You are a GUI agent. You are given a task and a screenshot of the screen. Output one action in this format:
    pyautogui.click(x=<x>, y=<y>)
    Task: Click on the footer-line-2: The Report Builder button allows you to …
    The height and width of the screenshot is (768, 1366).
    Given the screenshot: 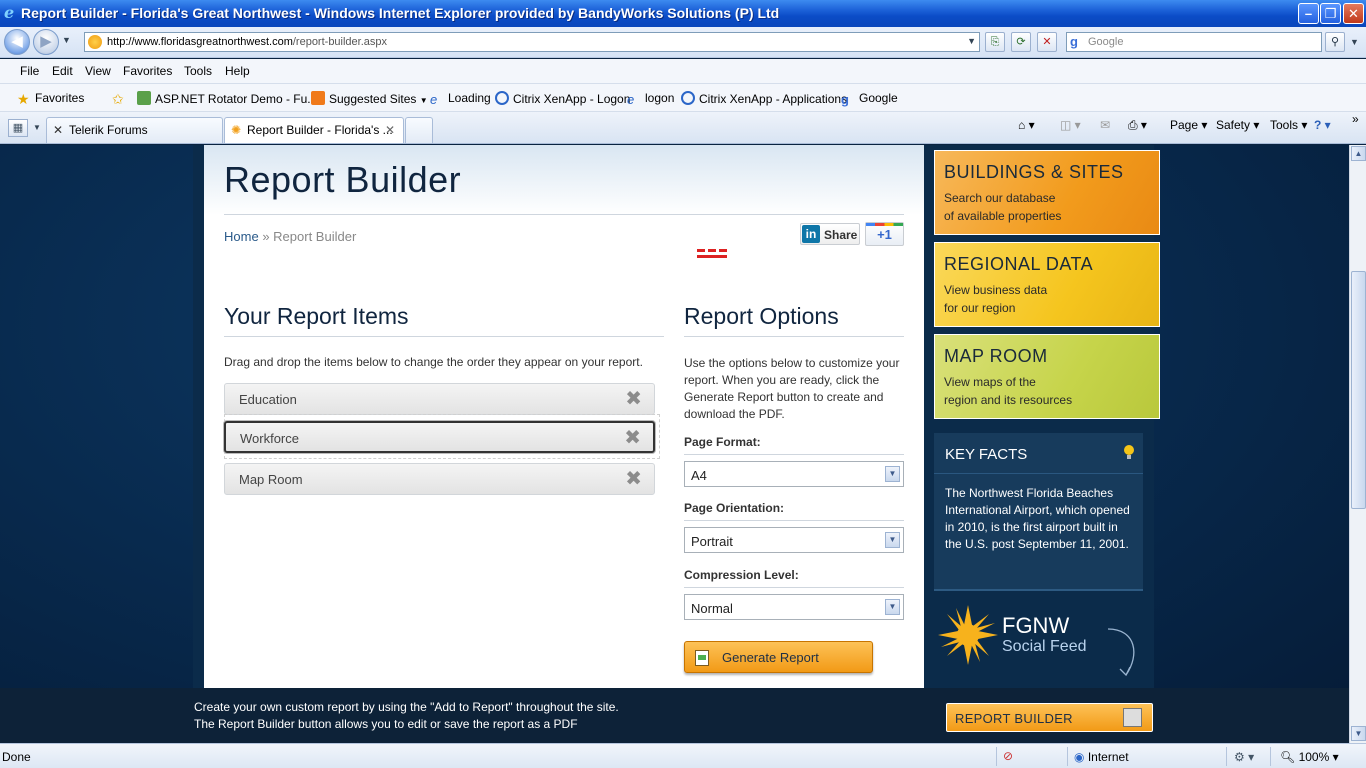 What is the action you would take?
    pyautogui.click(x=386, y=724)
    